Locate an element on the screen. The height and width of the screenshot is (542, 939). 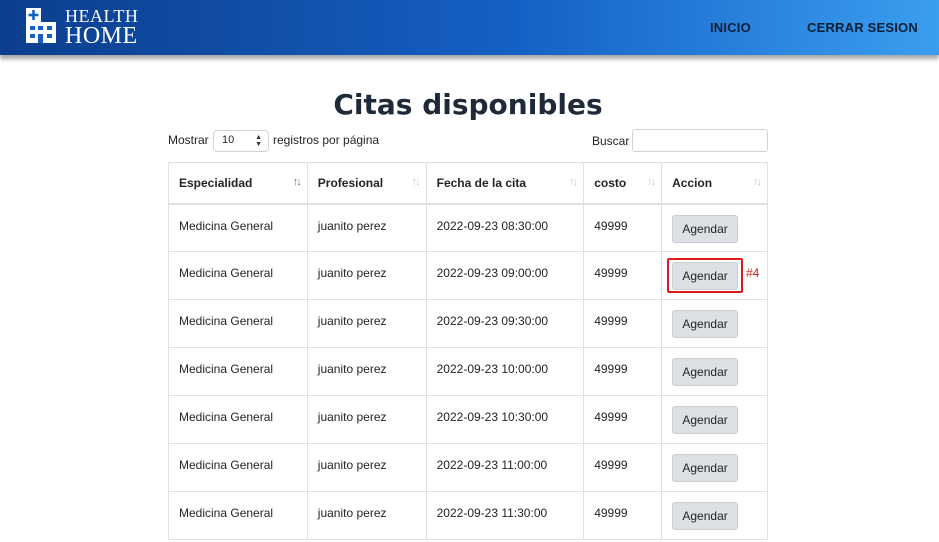
nav-inicio-link: INICIO is located at coordinates (730, 27).